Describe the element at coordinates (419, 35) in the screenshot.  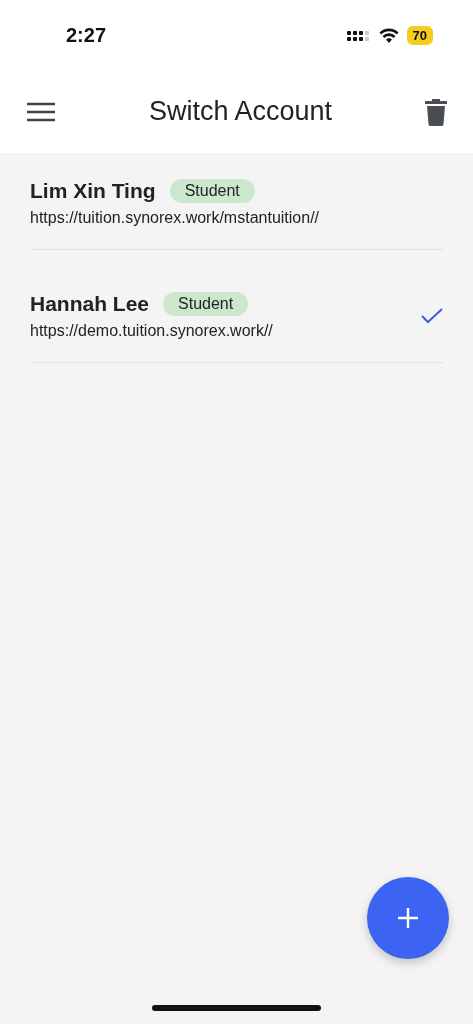
I see `battery-level: 70` at that location.